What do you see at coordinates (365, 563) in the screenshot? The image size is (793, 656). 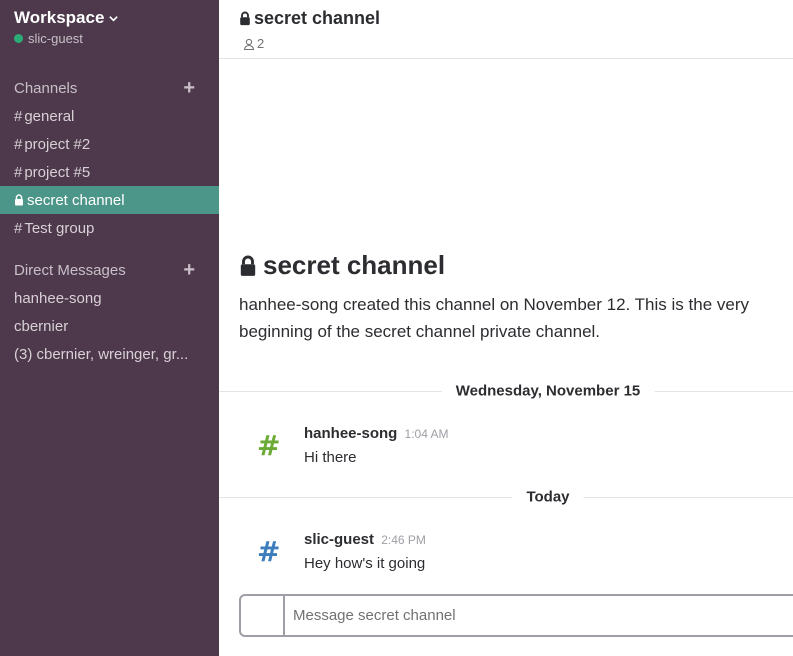 I see `message-text: Hey how's it going` at bounding box center [365, 563].